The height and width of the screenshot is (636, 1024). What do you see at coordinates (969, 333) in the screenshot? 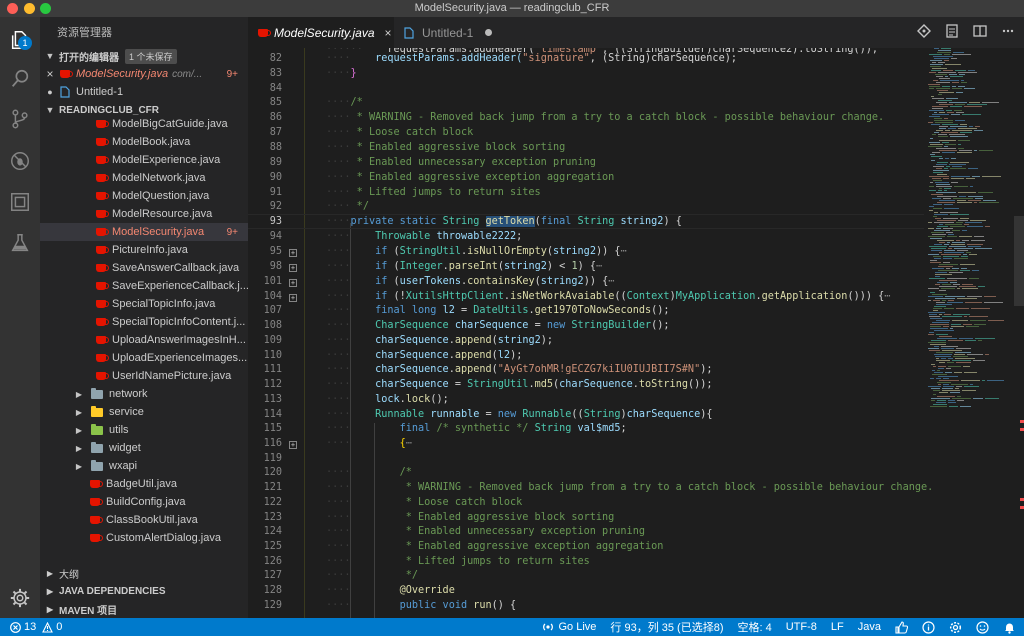
I see `minimap` at bounding box center [969, 333].